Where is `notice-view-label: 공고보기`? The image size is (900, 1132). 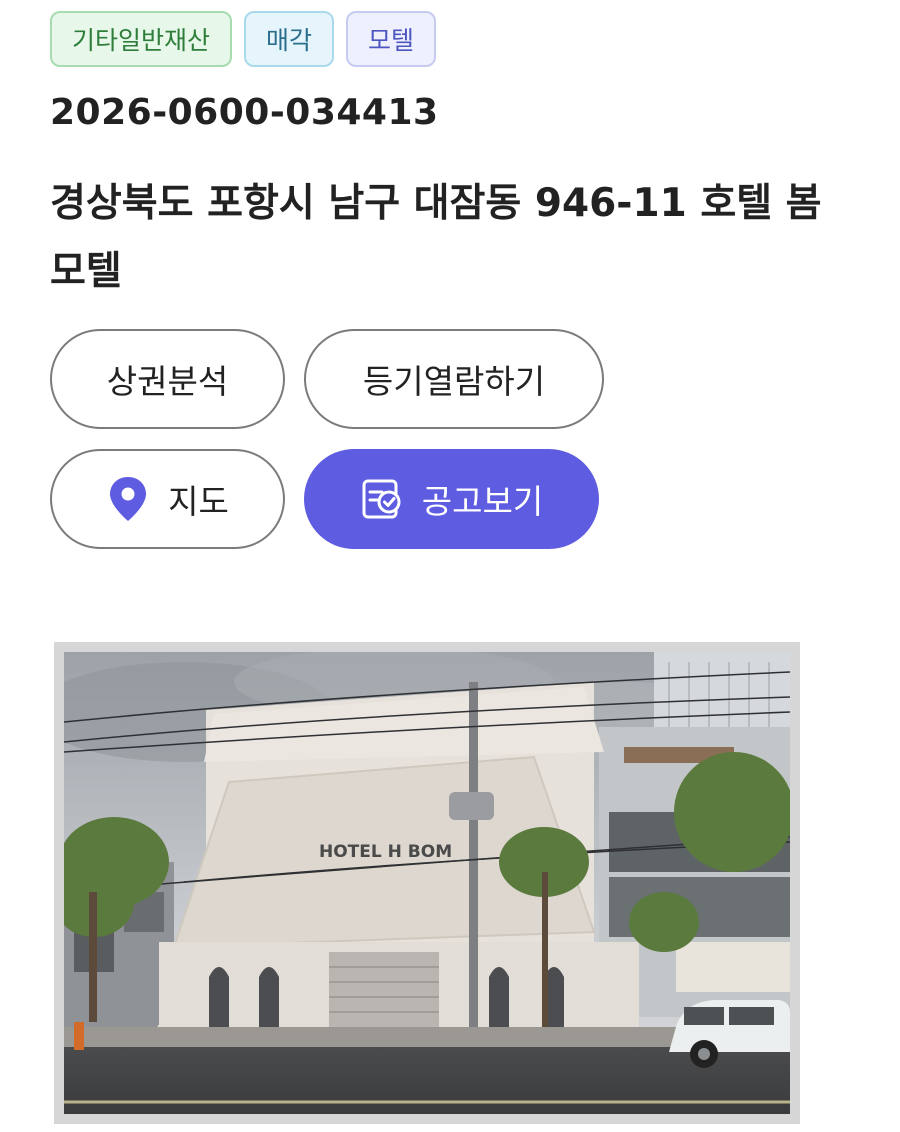 notice-view-label: 공고보기 is located at coordinates (482, 501).